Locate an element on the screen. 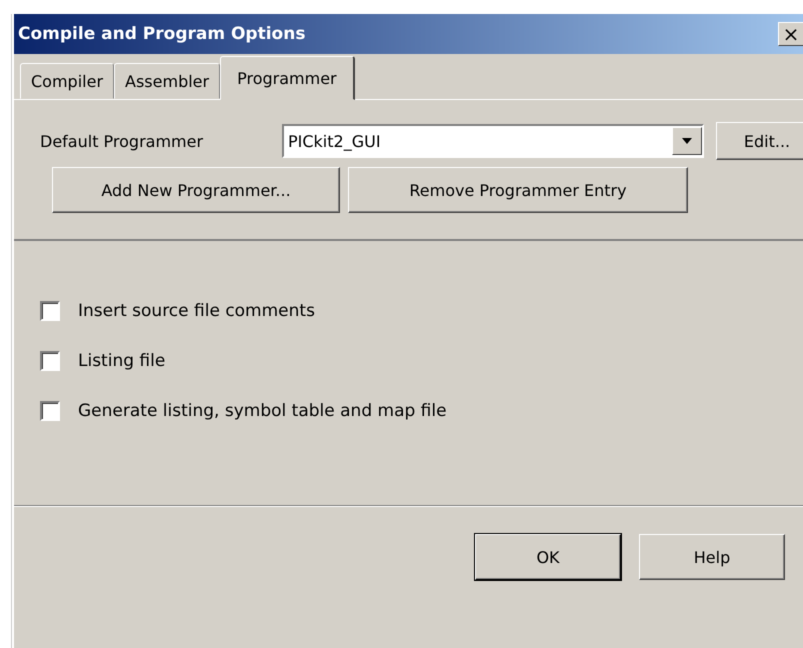  dialog-button: Help is located at coordinates (712, 557).